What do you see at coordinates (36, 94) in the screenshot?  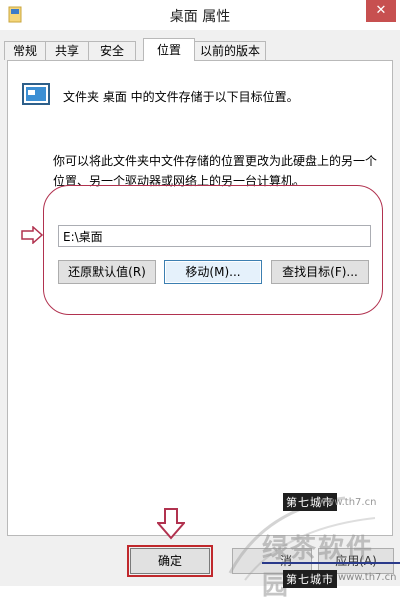 I see `folder-location-icon` at bounding box center [36, 94].